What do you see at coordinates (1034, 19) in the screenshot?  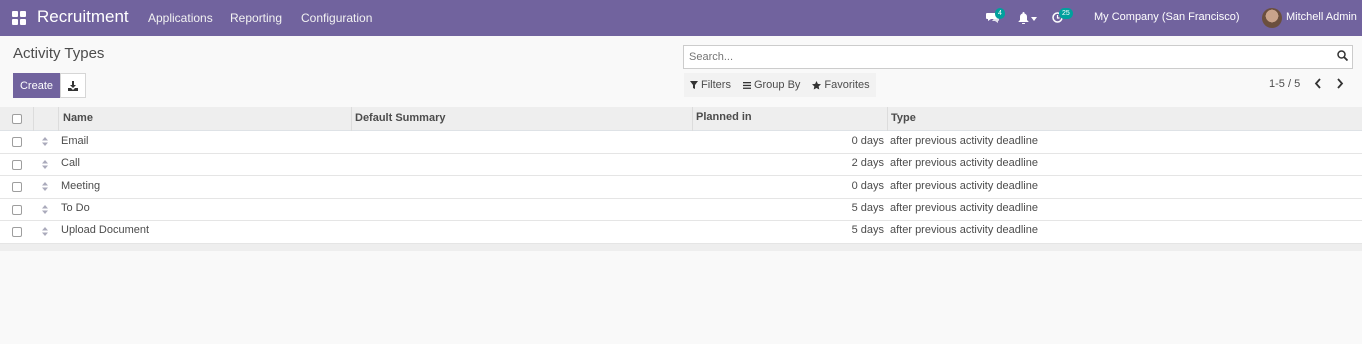 I see `caret-down-icon` at bounding box center [1034, 19].